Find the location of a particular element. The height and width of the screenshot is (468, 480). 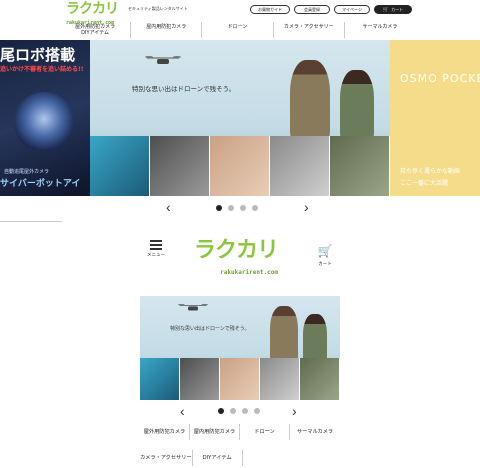

m-nav-item-indoor-camera: 屋内用防犯カメラ is located at coordinates (215, 432).